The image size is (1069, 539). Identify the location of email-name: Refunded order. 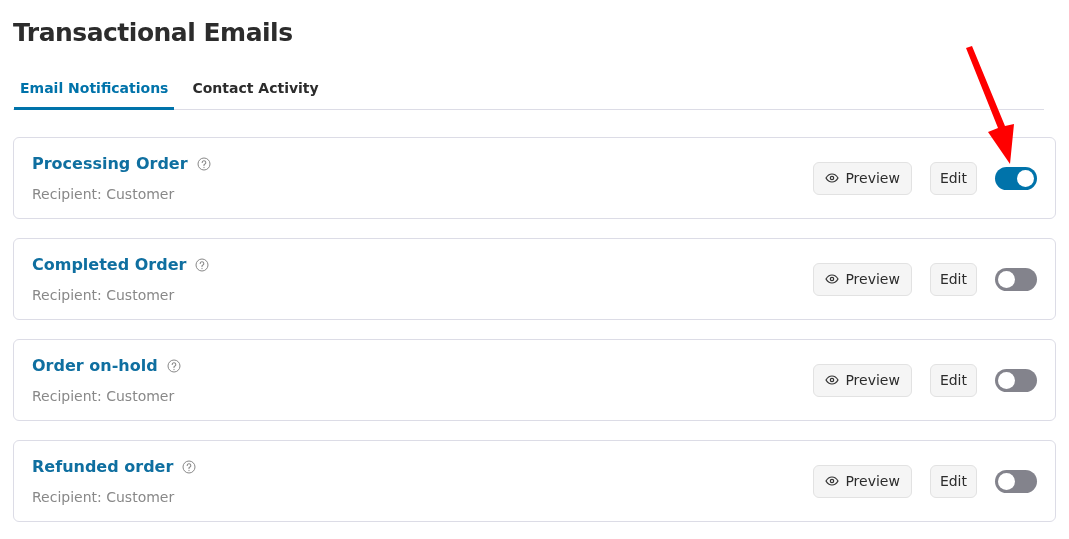
(103, 466).